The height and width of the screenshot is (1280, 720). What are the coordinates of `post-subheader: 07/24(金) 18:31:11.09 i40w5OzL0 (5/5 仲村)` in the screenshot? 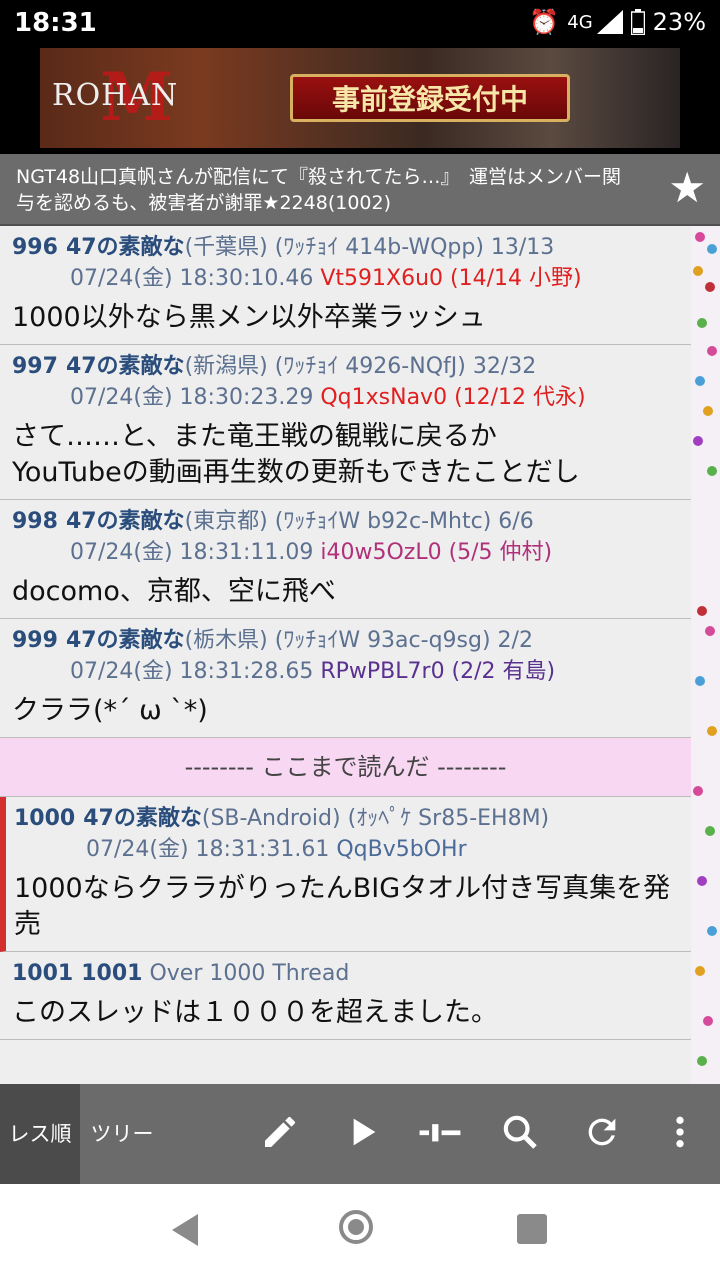 It's located at (346, 552).